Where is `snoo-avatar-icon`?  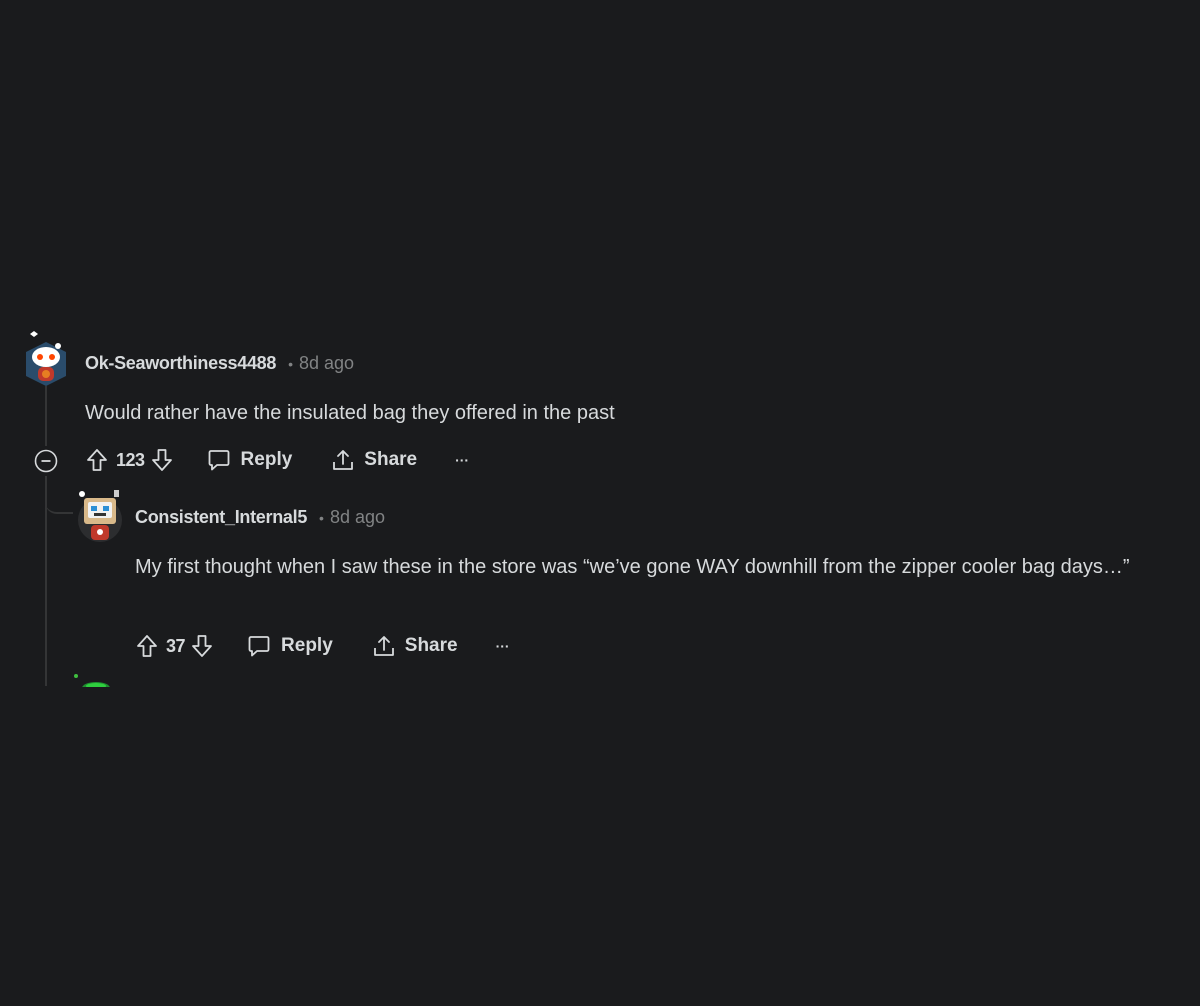 snoo-avatar-icon is located at coordinates (46, 358).